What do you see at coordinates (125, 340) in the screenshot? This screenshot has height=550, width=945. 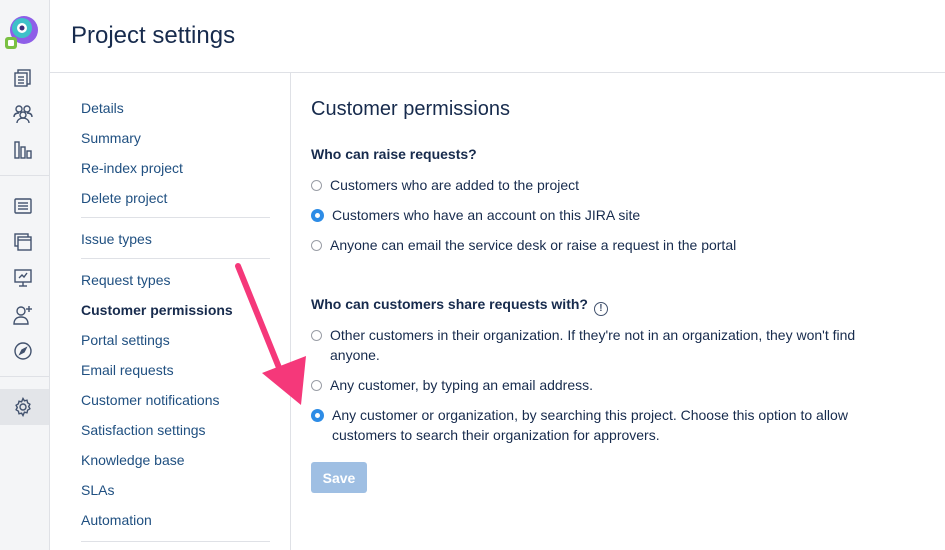 I see `sidebar-item-portal-settings: Portal settings` at bounding box center [125, 340].